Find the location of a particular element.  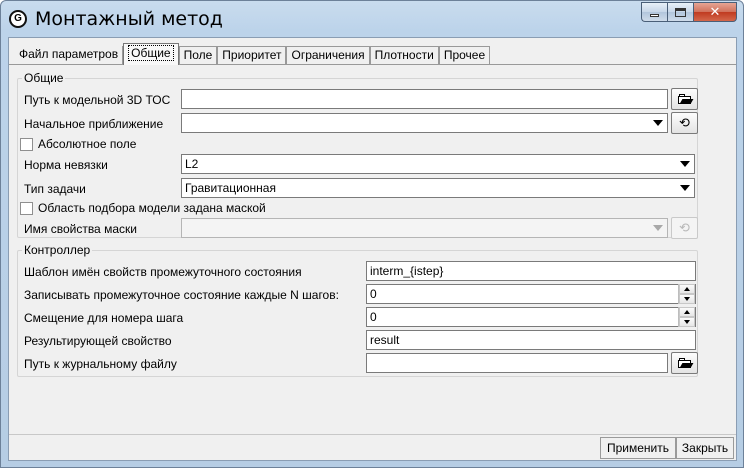

tab-panel-border is located at coordinates (372, 64).